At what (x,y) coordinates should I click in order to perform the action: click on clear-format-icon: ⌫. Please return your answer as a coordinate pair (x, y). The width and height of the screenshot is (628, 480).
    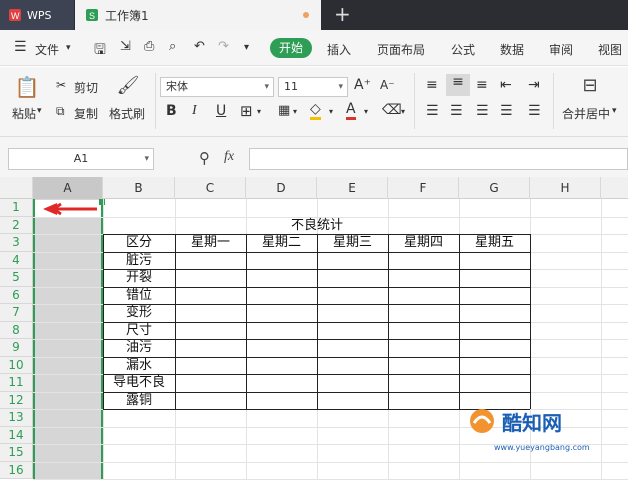
    Looking at the image, I should click on (392, 110).